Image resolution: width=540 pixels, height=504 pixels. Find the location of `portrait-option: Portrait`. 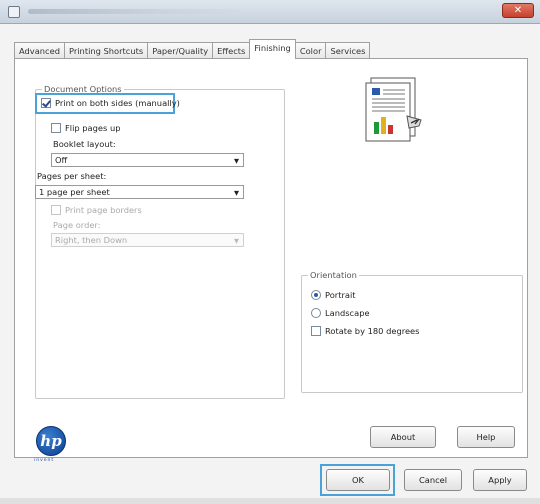

portrait-option: Portrait is located at coordinates (333, 295).